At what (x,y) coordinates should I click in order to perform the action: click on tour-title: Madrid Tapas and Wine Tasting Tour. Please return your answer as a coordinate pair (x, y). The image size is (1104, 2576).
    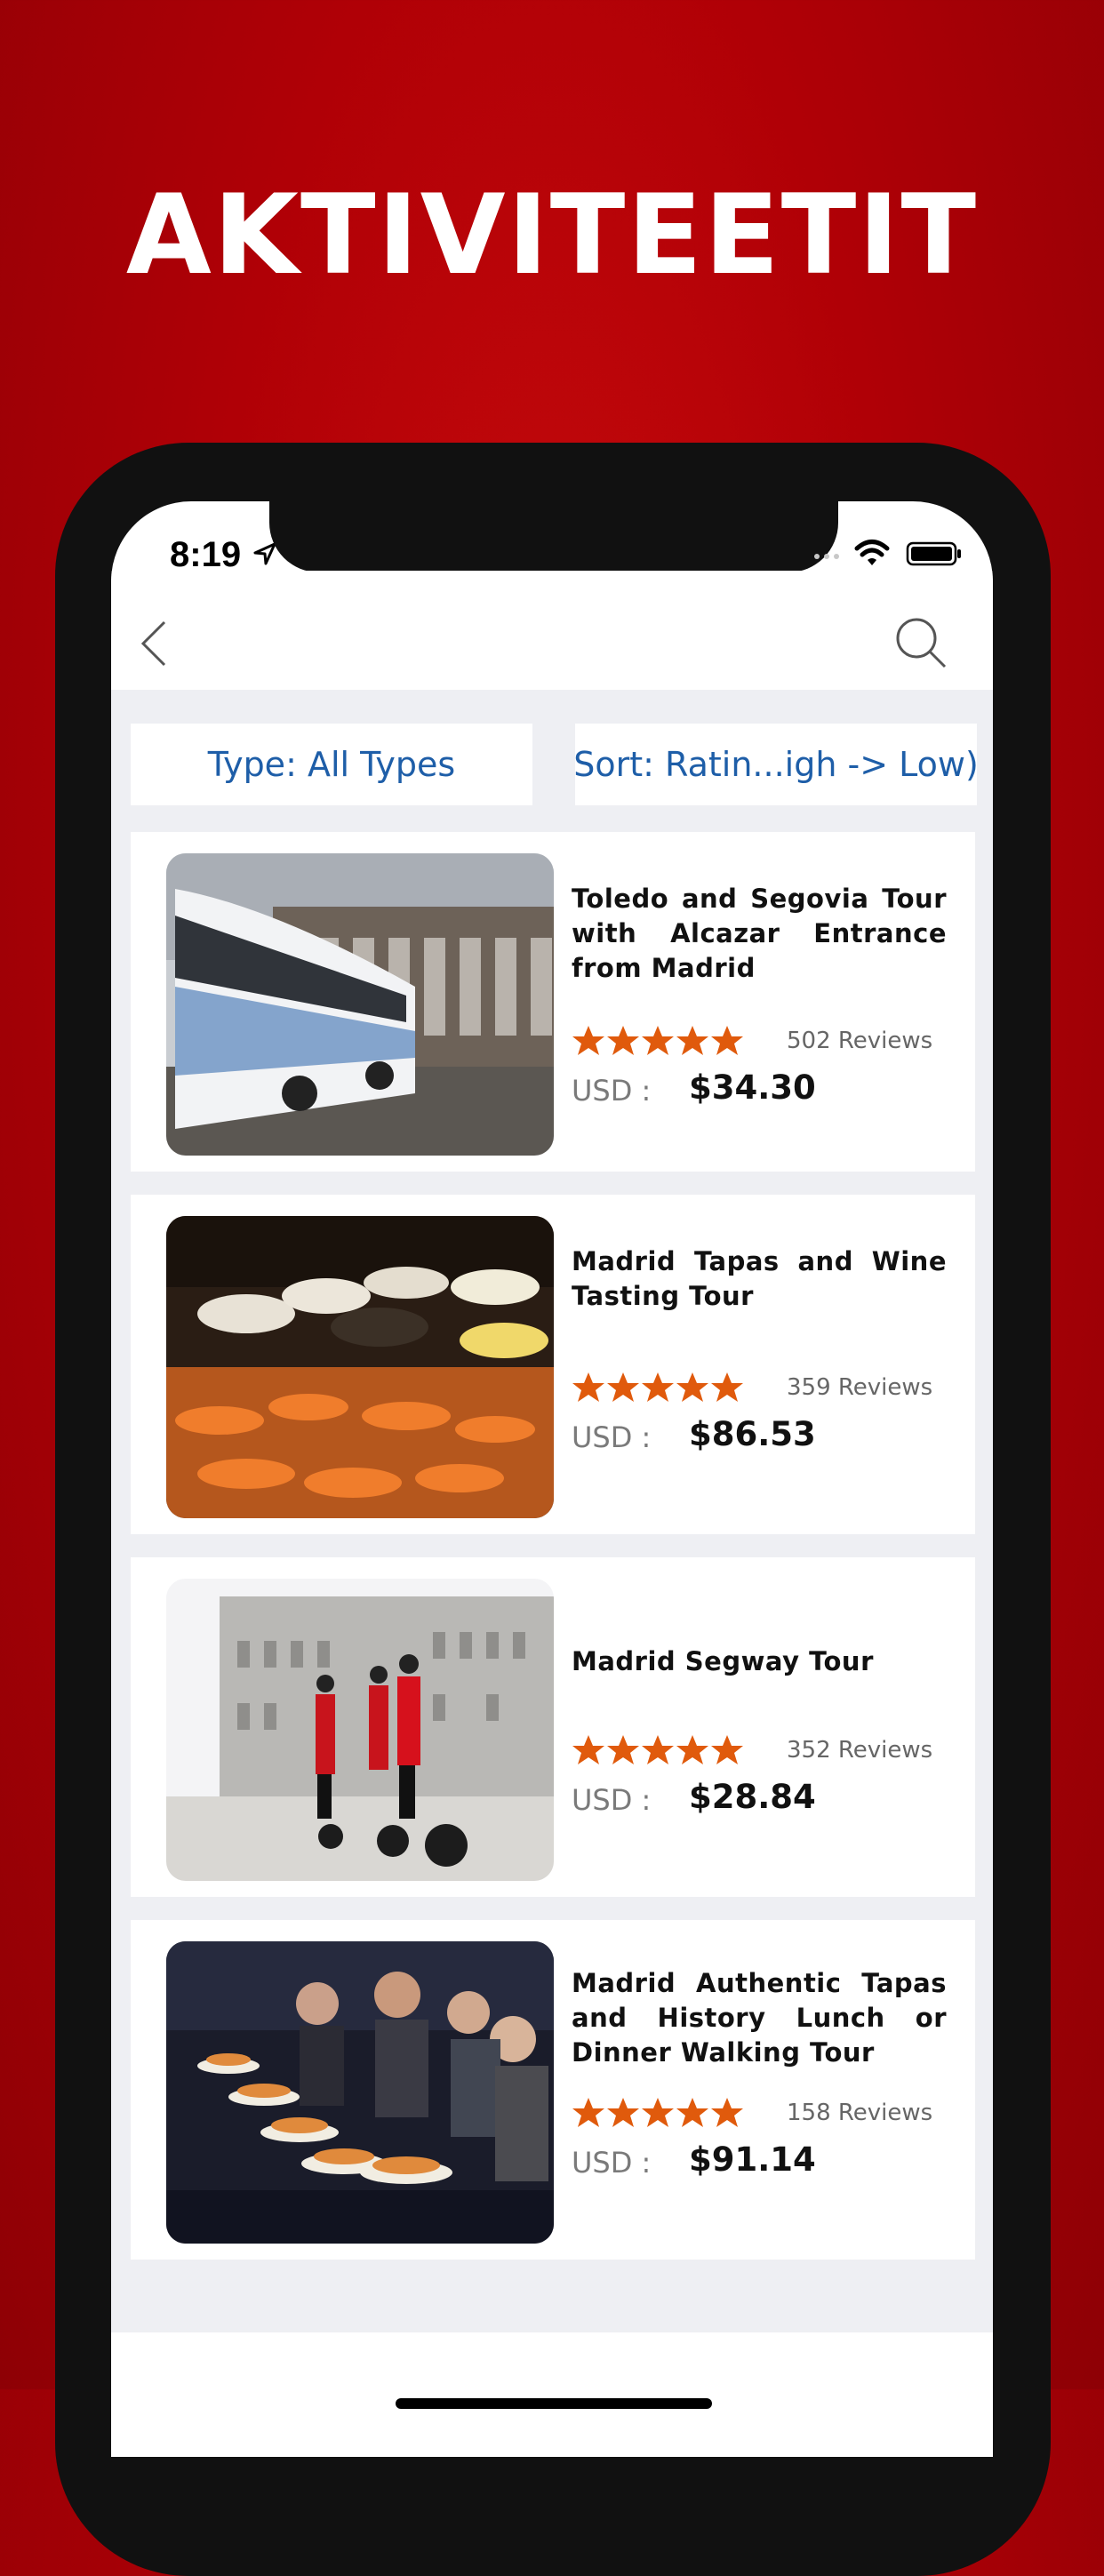
    Looking at the image, I should click on (759, 1279).